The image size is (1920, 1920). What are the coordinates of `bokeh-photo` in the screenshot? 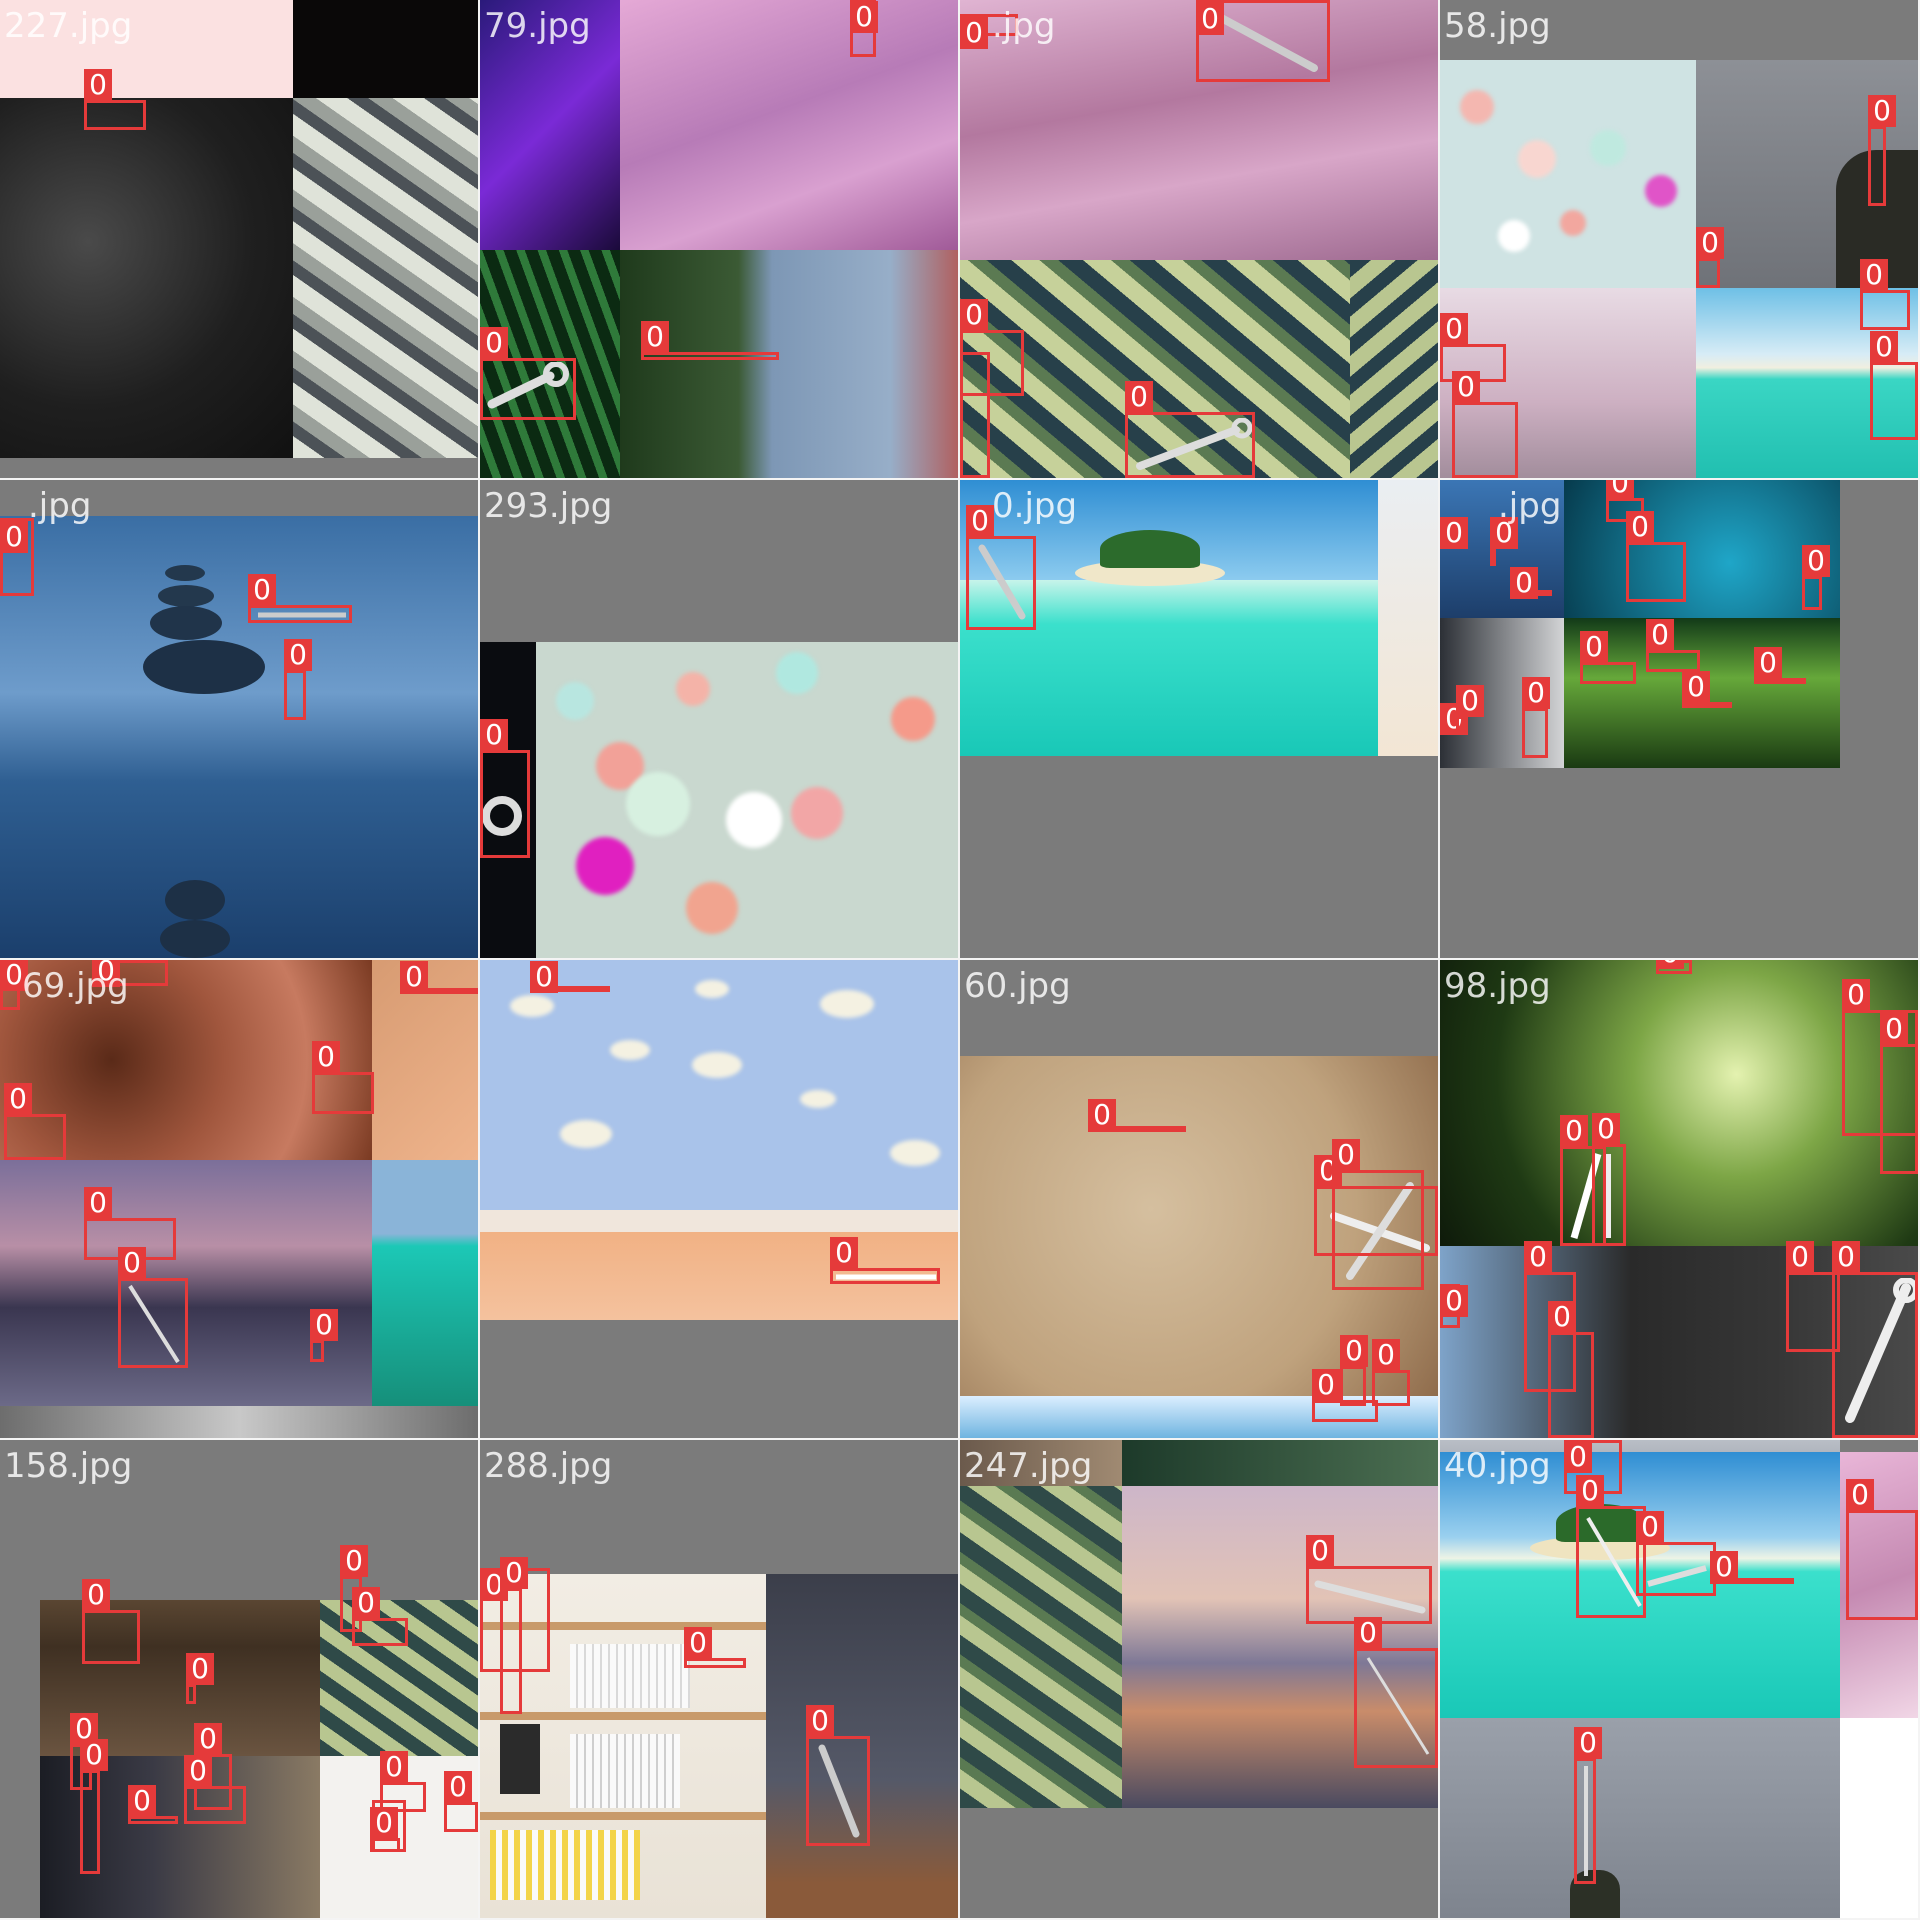 It's located at (1568, 174).